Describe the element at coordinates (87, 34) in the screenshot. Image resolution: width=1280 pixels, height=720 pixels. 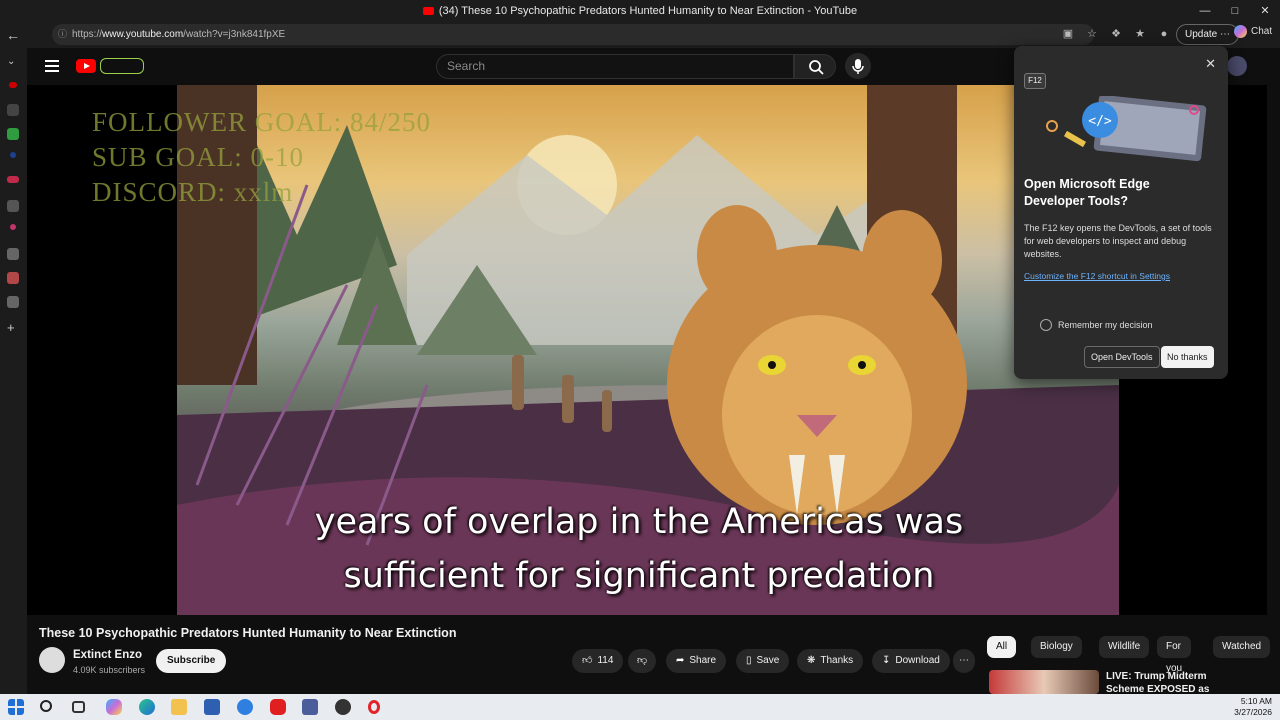
I see `url-prefix: https://` at that location.